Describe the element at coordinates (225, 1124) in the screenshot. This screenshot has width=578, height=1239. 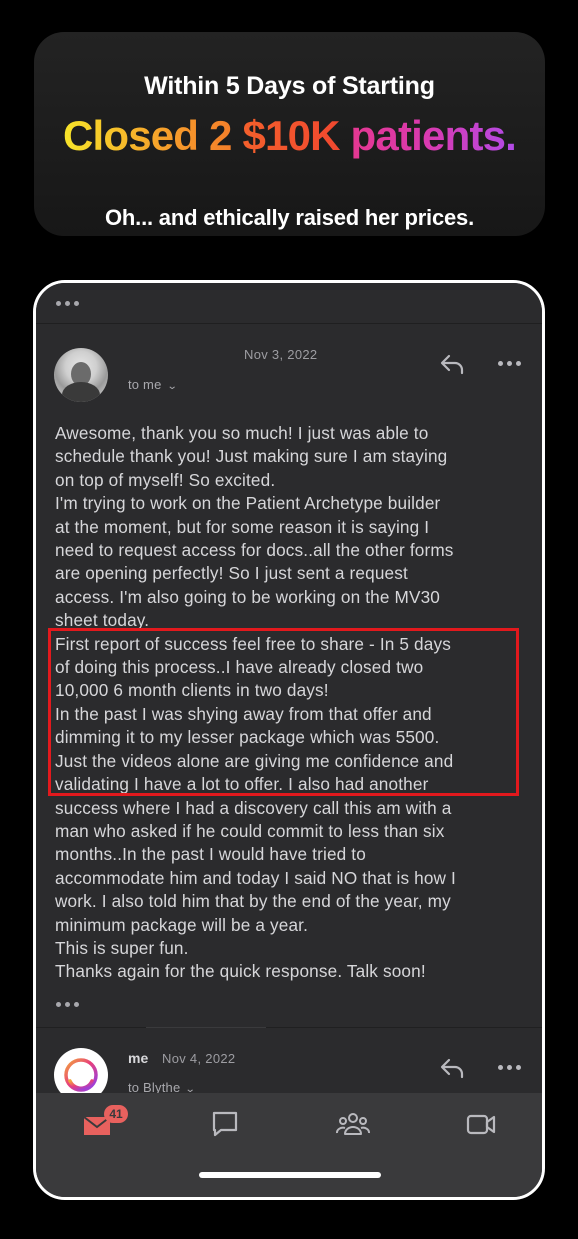
I see `chat-tab-icon` at that location.